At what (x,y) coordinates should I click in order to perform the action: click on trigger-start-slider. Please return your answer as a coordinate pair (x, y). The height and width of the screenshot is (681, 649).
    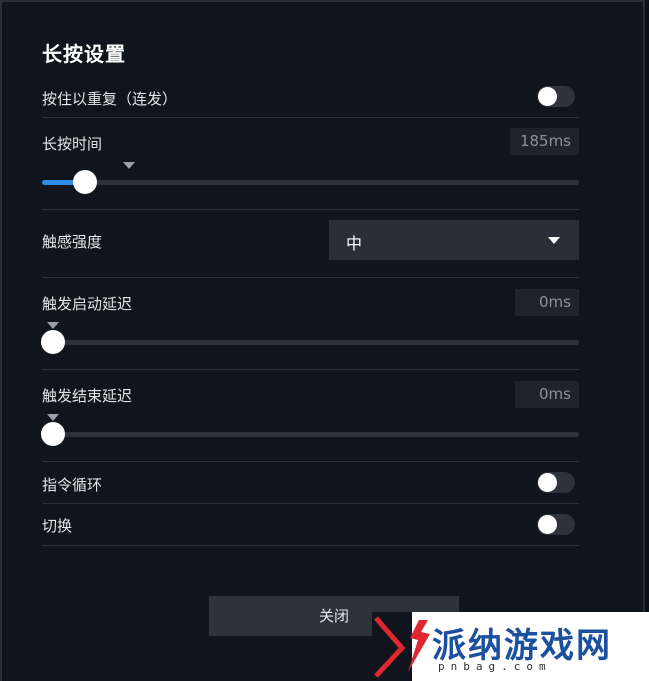
    Looking at the image, I should click on (310, 342).